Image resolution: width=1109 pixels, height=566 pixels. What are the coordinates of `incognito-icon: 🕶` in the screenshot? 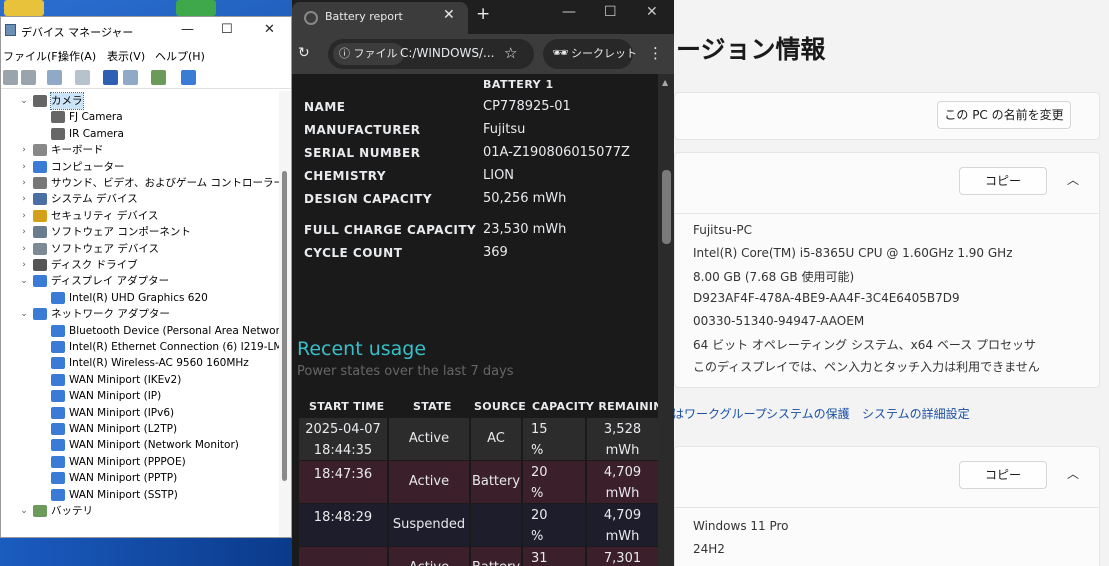 It's located at (560, 53).